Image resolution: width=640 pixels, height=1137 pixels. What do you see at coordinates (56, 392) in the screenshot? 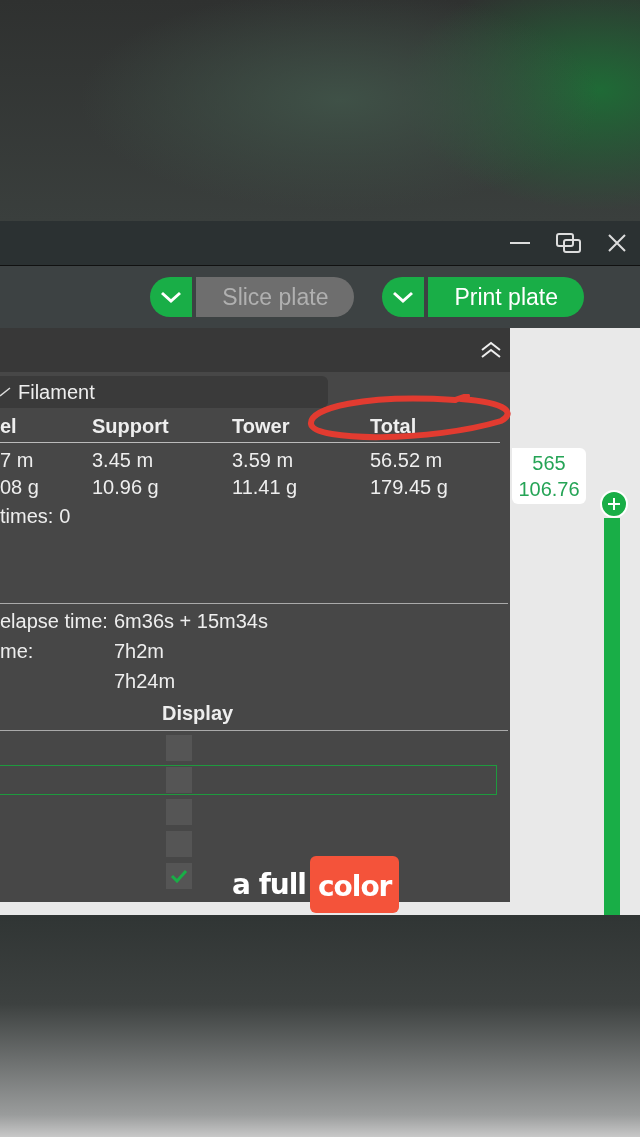
I see `section-title: Filament` at bounding box center [56, 392].